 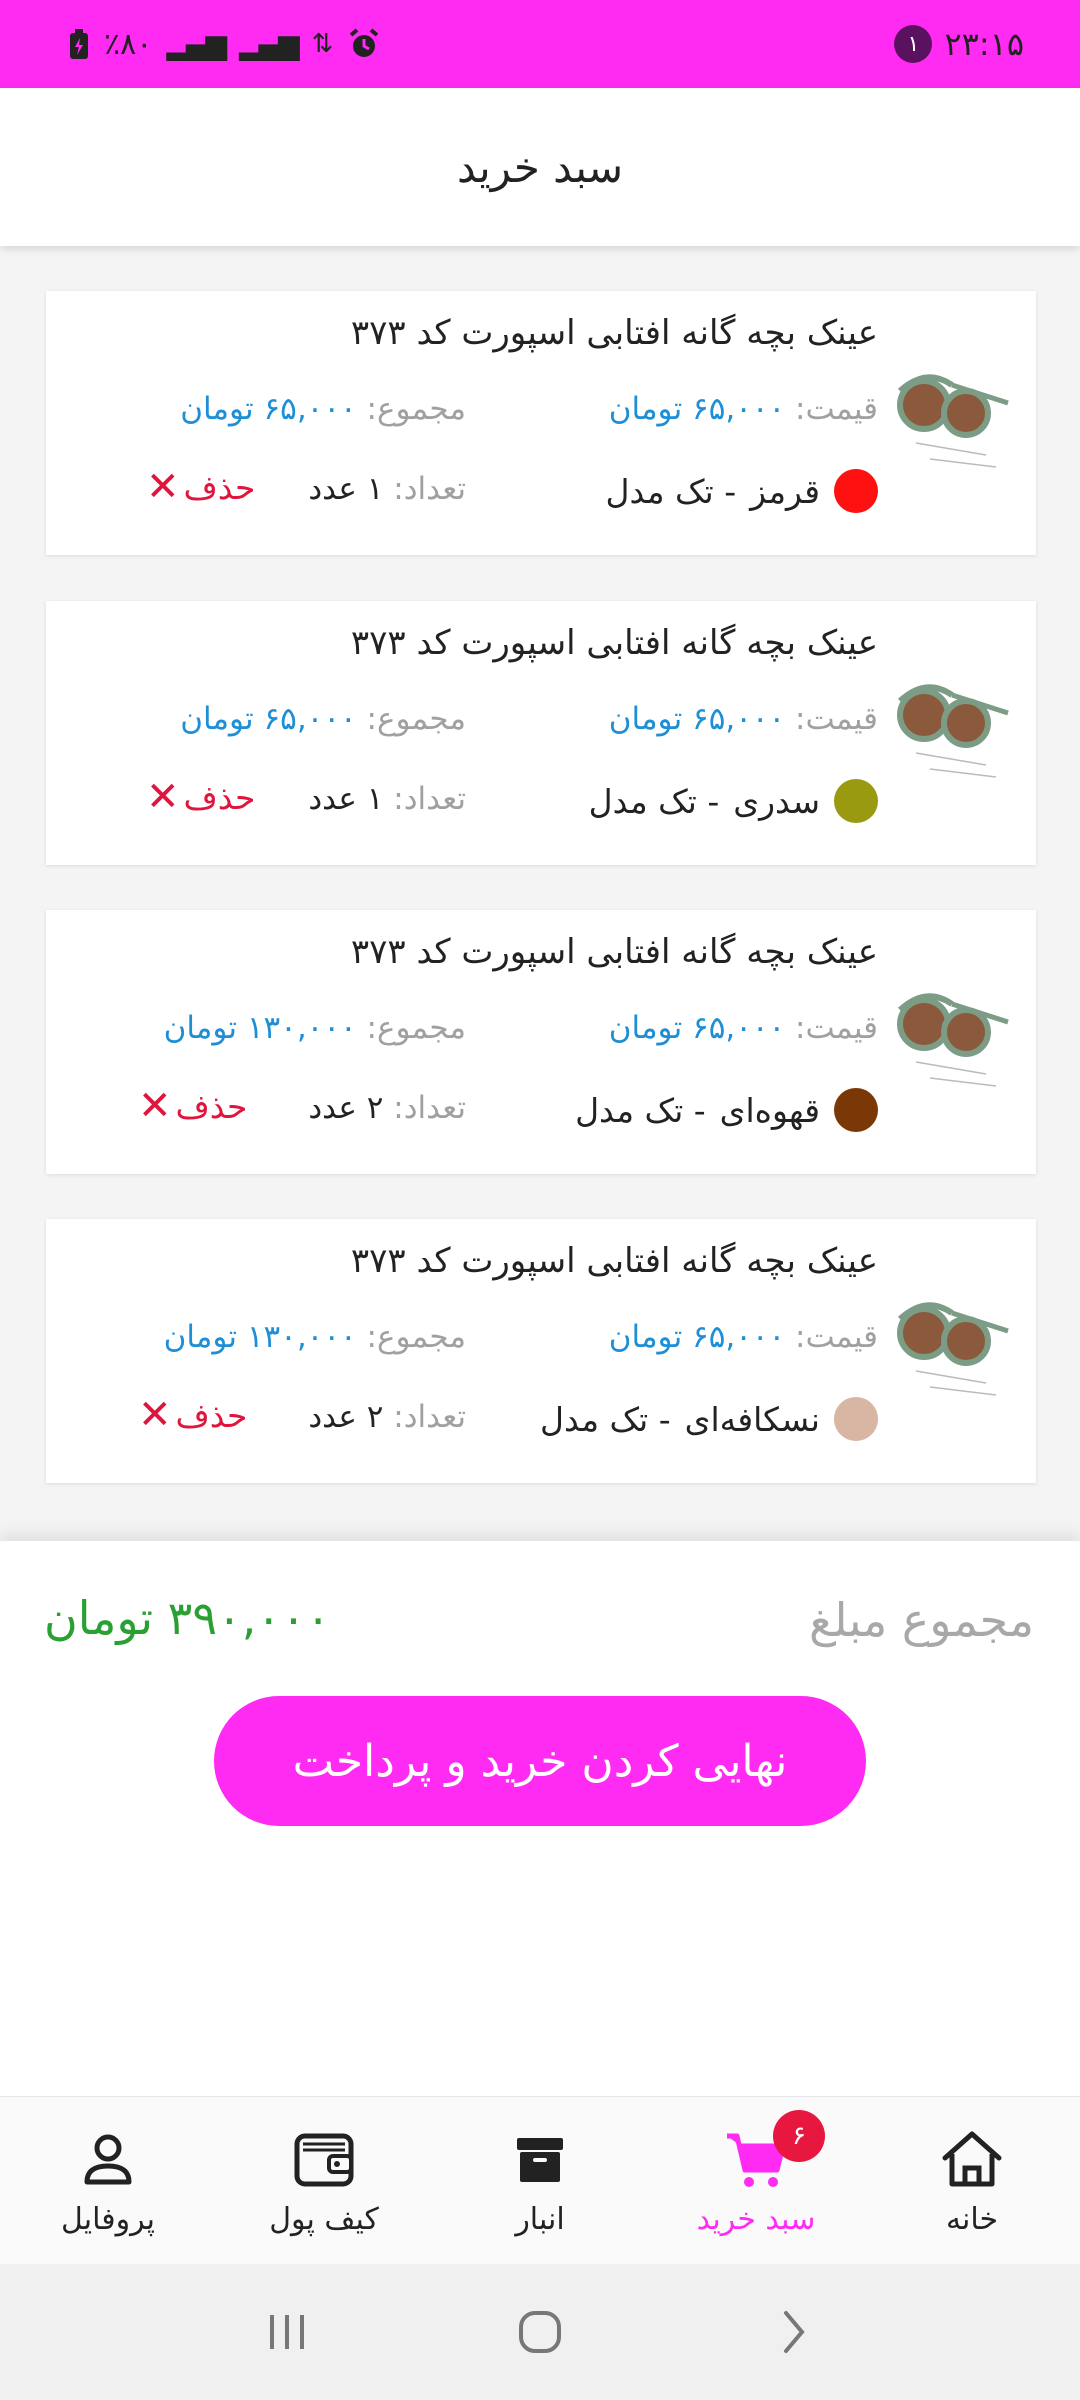 I want to click on nav-item-archive: انبار, so click(x=540, y=2180).